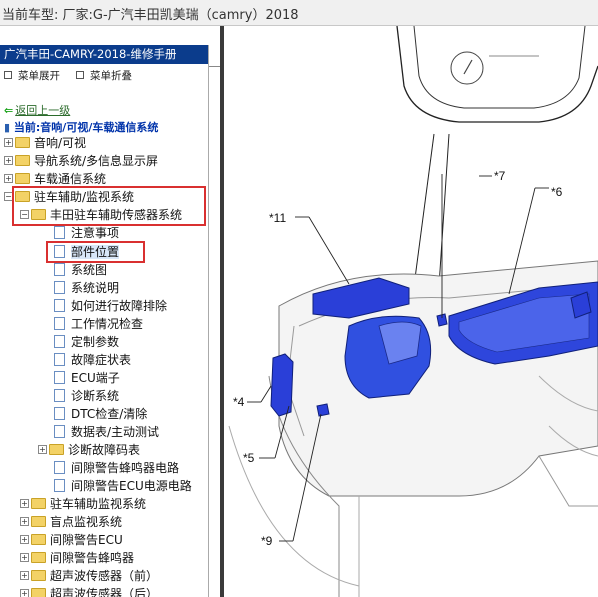 Image resolution: width=598 pixels, height=597 pixels. Describe the element at coordinates (8, 75) in the screenshot. I see `expand-icon` at that location.